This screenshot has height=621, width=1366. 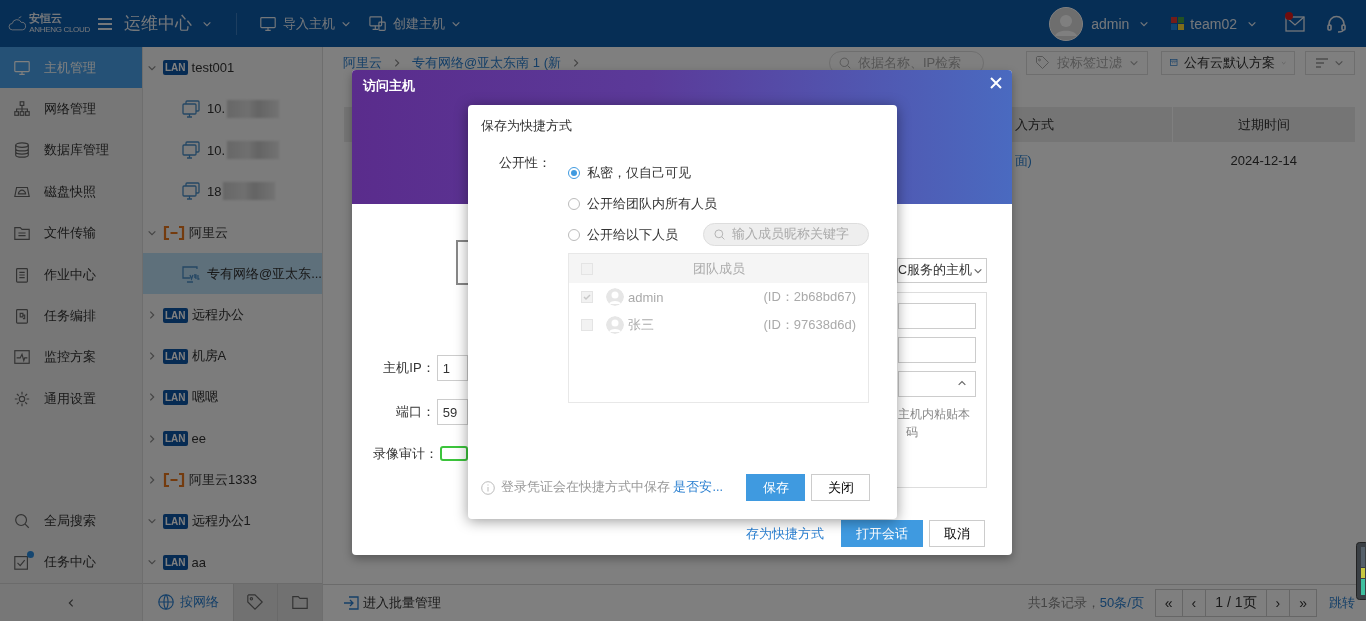 What do you see at coordinates (526, 126) in the screenshot?
I see `dialog-title: 保存为快捷方式` at bounding box center [526, 126].